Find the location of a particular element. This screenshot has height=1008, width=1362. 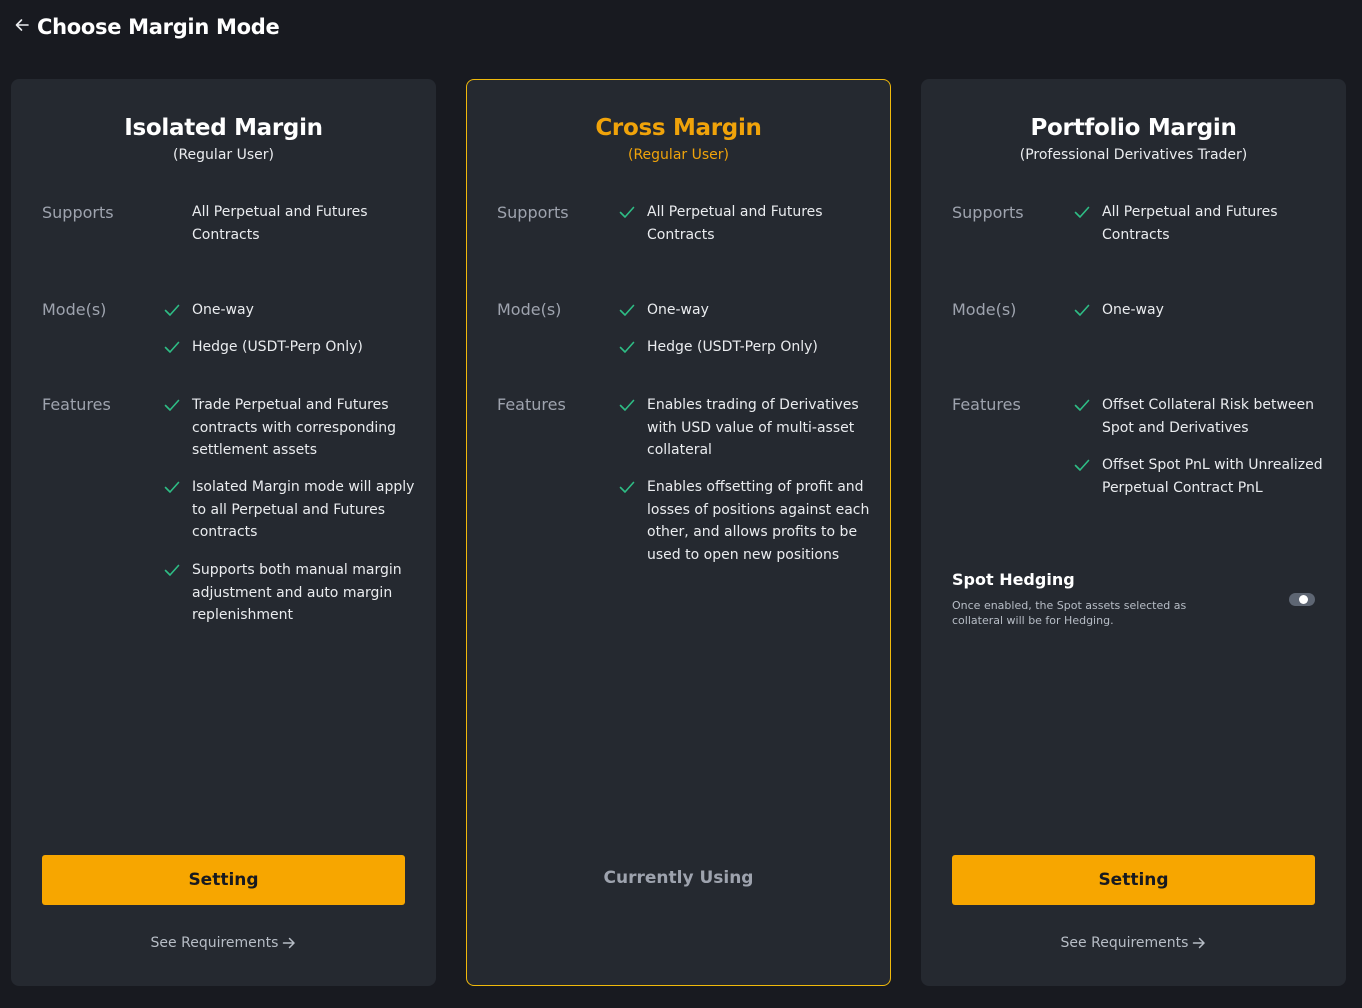

arrow-left-icon is located at coordinates (22, 25).